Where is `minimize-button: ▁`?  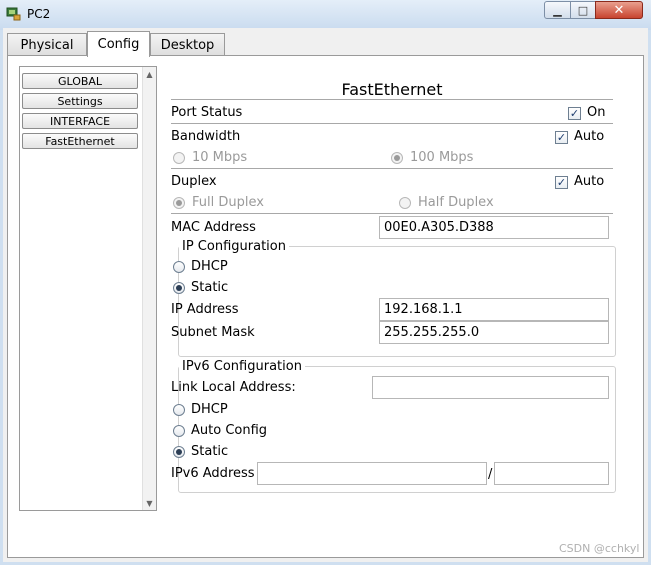 minimize-button: ▁ is located at coordinates (557, 10).